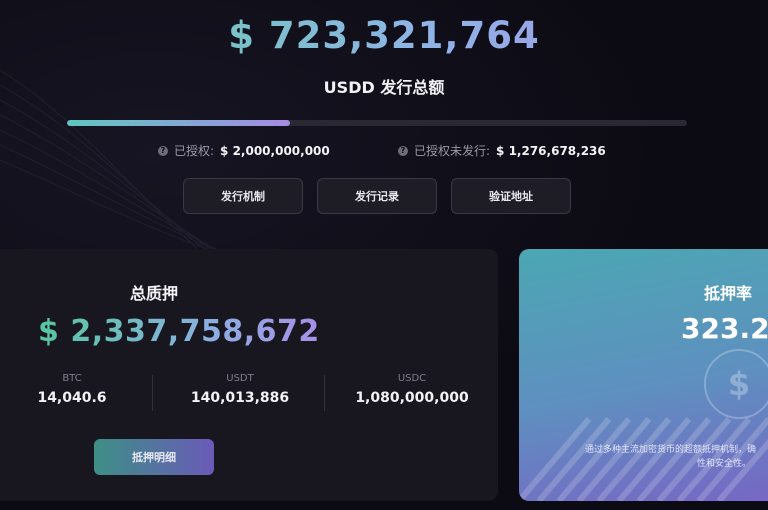 The height and width of the screenshot is (510, 768). Describe the element at coordinates (724, 464) in the screenshot. I see `description-line: 性和安全性。` at that location.